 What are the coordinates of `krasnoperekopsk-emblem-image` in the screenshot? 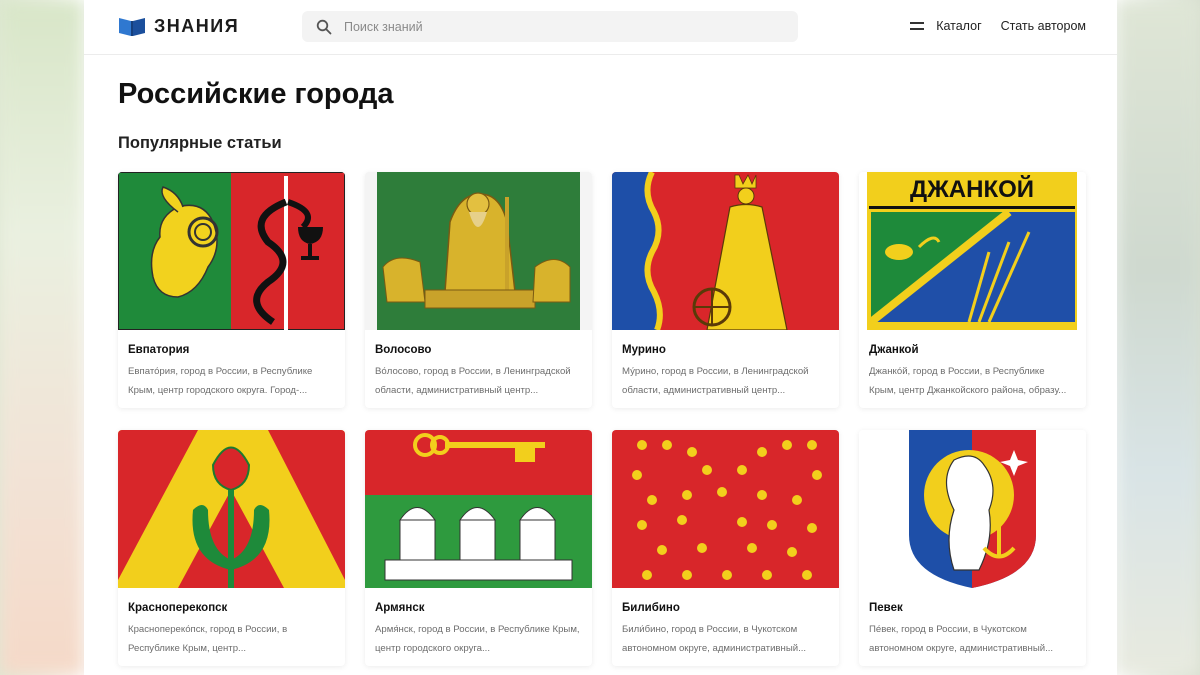 It's located at (231, 509).